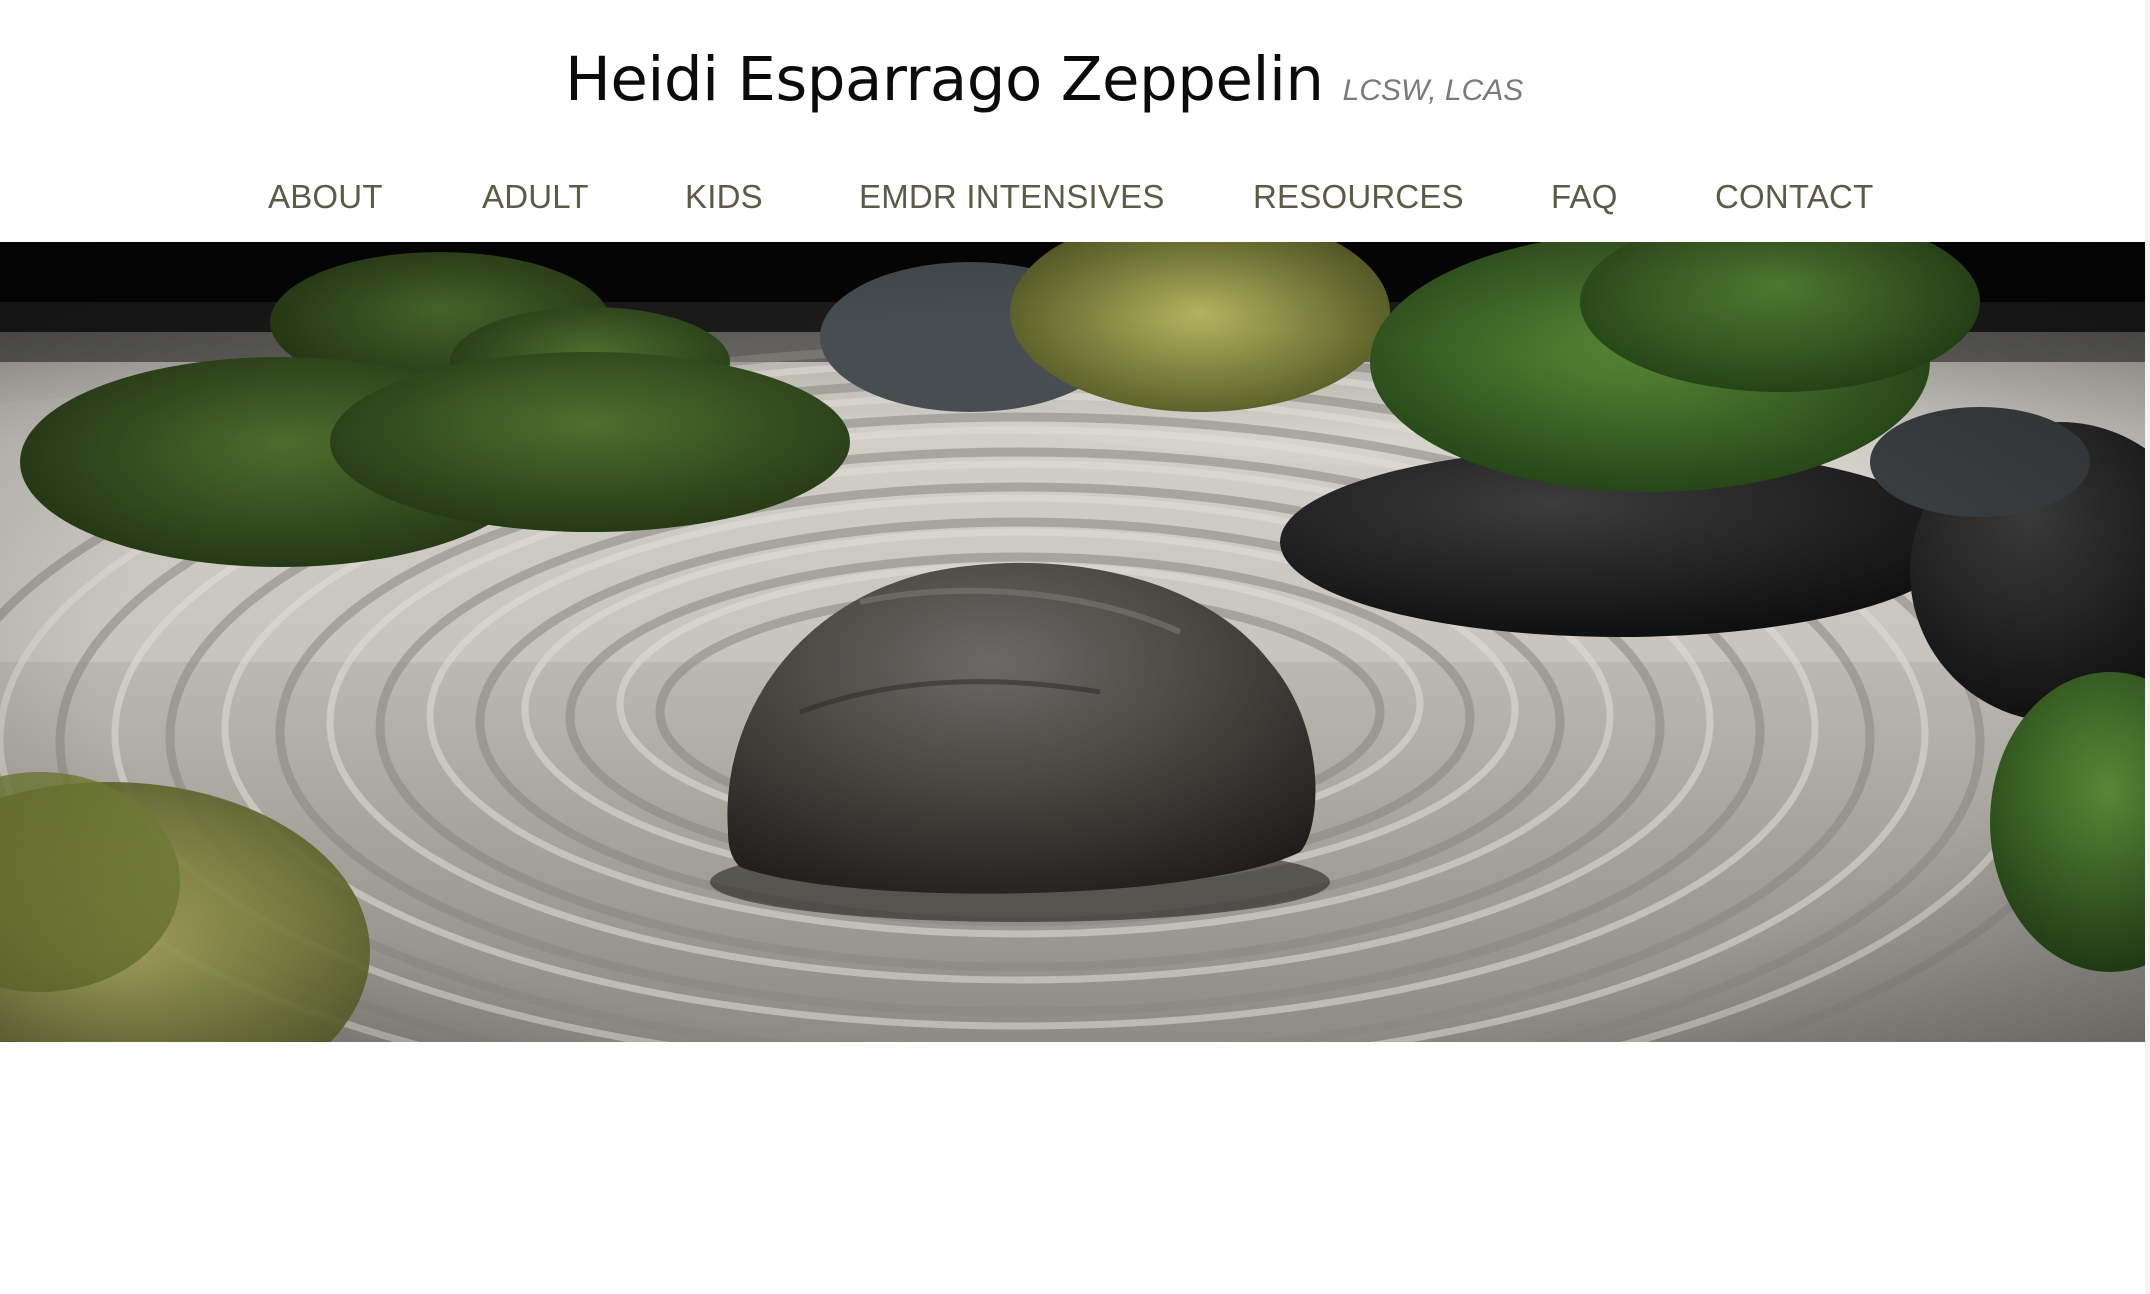 Image resolution: width=2150 pixels, height=1294 pixels. I want to click on nav-item-resources: RESOURCES, so click(1358, 197).